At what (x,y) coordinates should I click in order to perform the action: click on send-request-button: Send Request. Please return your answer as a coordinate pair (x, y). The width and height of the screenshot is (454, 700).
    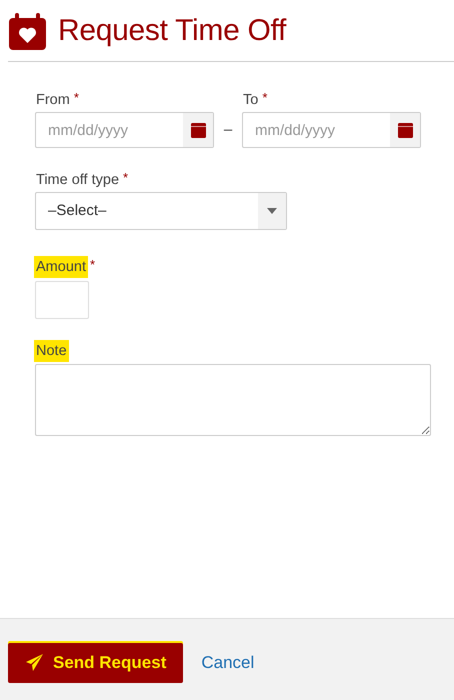
    Looking at the image, I should click on (96, 662).